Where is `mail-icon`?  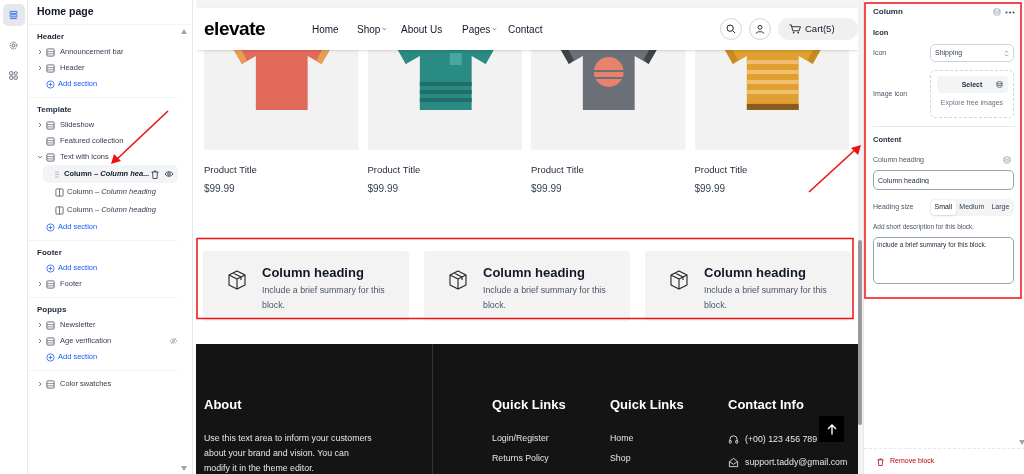
mail-icon is located at coordinates (733, 463).